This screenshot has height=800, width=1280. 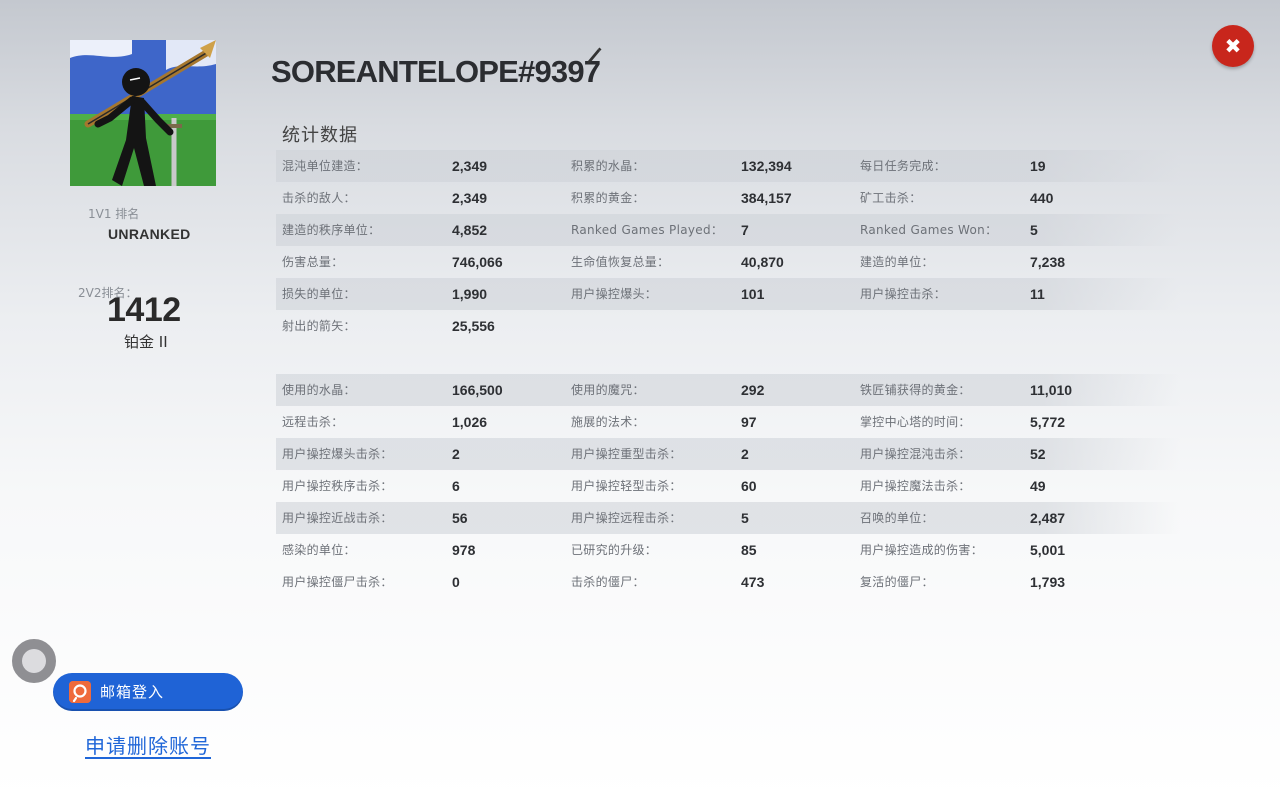 What do you see at coordinates (766, 166) in the screenshot?
I see `stat-value: 132,394` at bounding box center [766, 166].